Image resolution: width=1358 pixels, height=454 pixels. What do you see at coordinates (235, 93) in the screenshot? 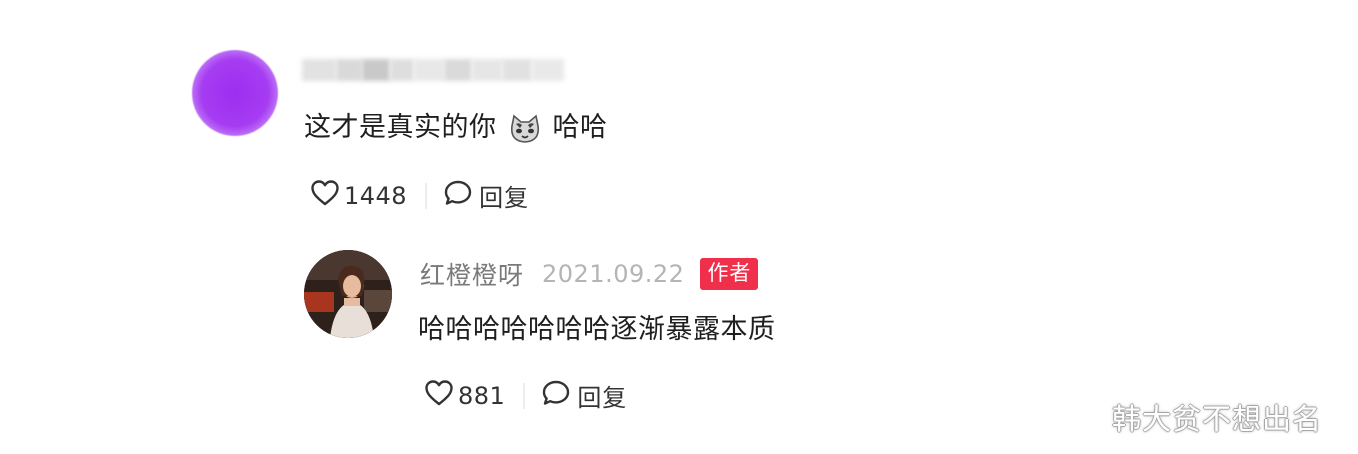
I see `commenter-avatar` at bounding box center [235, 93].